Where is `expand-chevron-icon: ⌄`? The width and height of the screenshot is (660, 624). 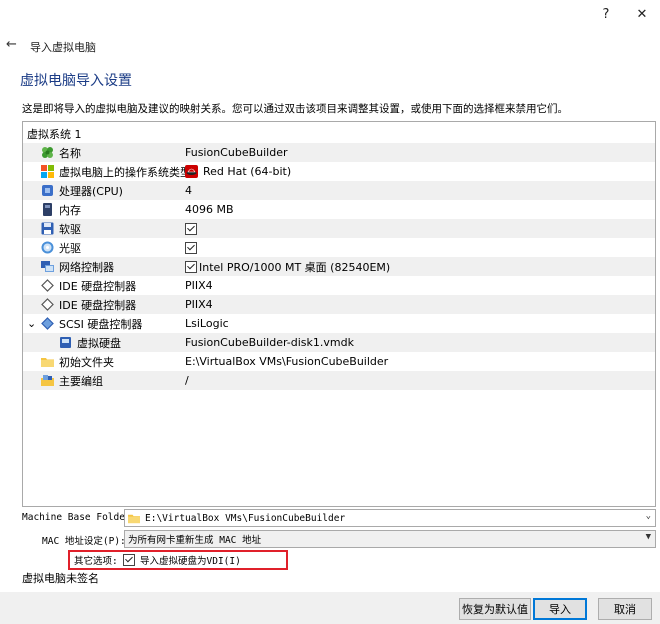
expand-chevron-icon: ⌄ is located at coordinates (33, 323).